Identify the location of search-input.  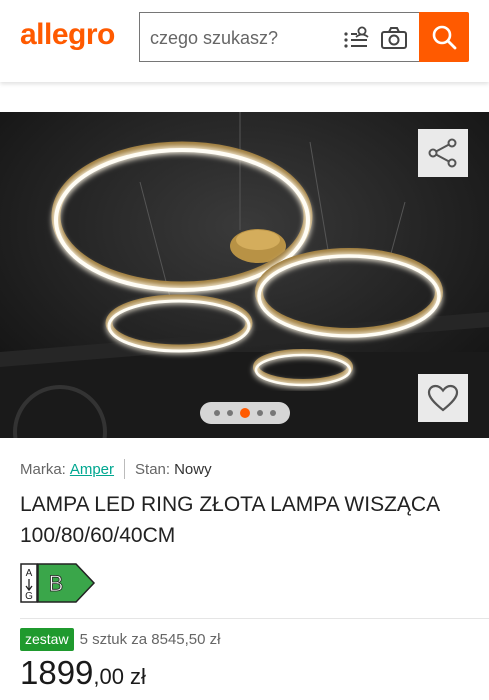
(245, 38).